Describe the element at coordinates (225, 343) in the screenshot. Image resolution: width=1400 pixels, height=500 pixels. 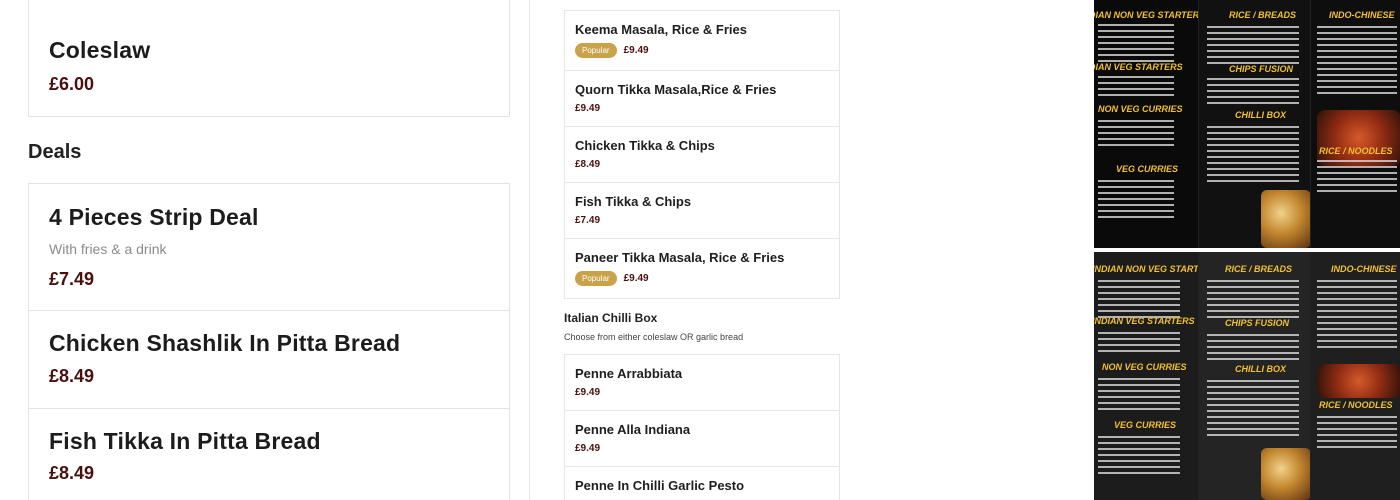
I see `item-name: Chicken Shashlik In Pitta Bread` at that location.